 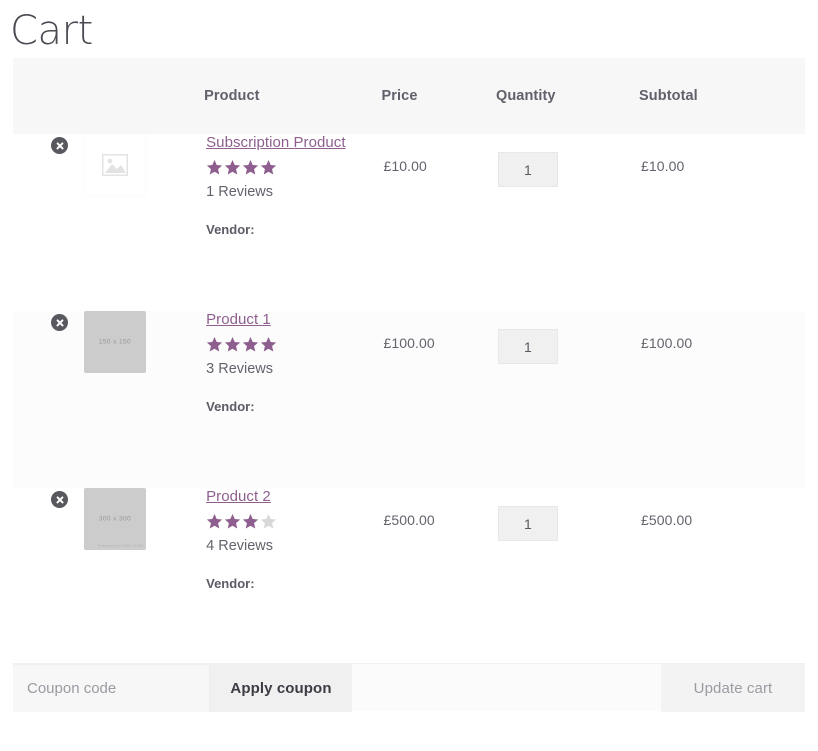 I want to click on image-placeholder-icon, so click(x=114, y=165).